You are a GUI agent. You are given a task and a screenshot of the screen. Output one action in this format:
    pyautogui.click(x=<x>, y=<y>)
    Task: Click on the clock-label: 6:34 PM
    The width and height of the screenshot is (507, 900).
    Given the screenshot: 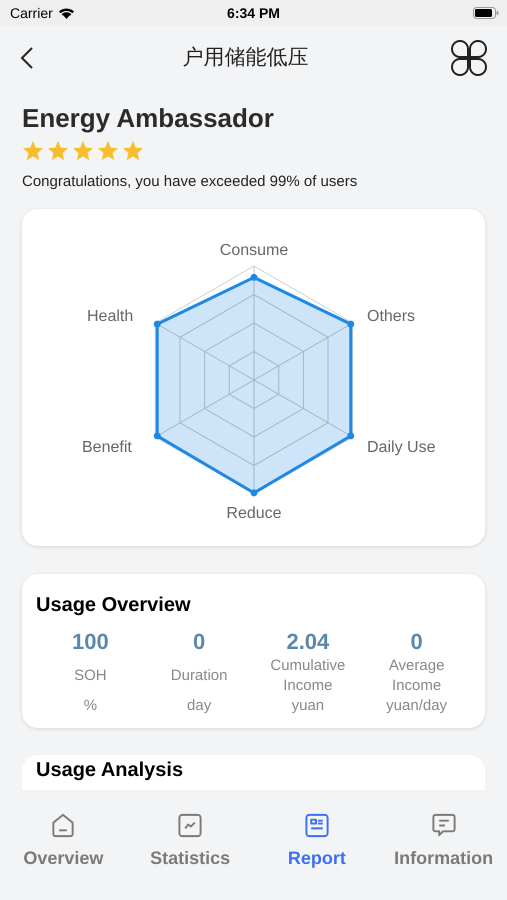 What is the action you would take?
    pyautogui.click(x=253, y=13)
    